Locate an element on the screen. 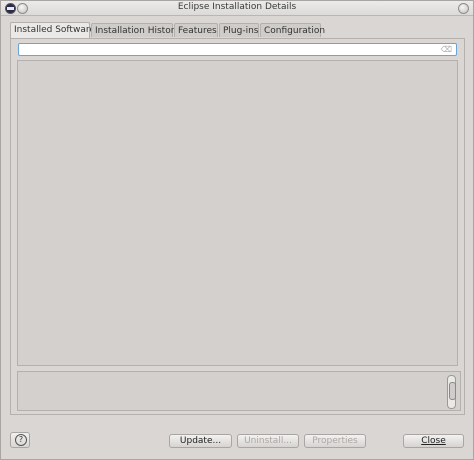  details-scrollbar is located at coordinates (451, 392).